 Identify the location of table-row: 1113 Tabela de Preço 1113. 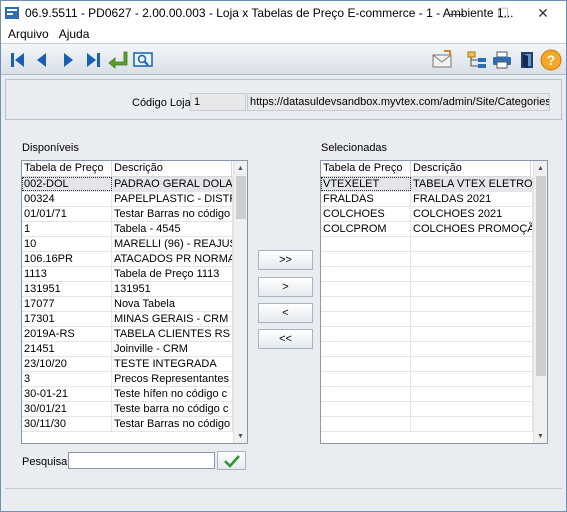
(127, 274).